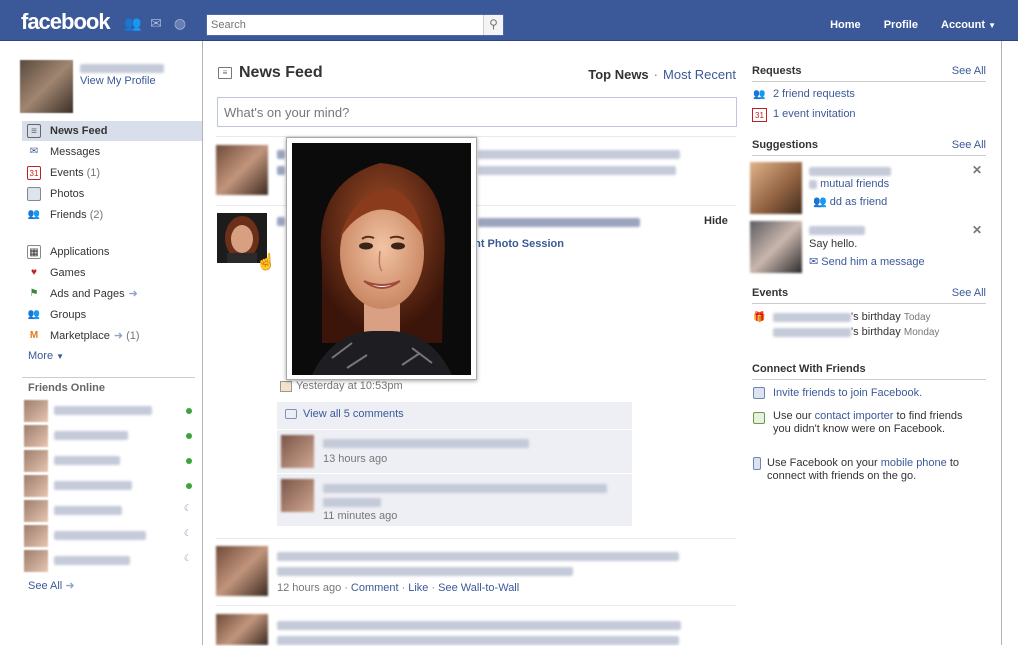 This screenshot has height=646, width=1018. What do you see at coordinates (112, 152) in the screenshot?
I see `sidebar-item-messages: ✉ Messages` at bounding box center [112, 152].